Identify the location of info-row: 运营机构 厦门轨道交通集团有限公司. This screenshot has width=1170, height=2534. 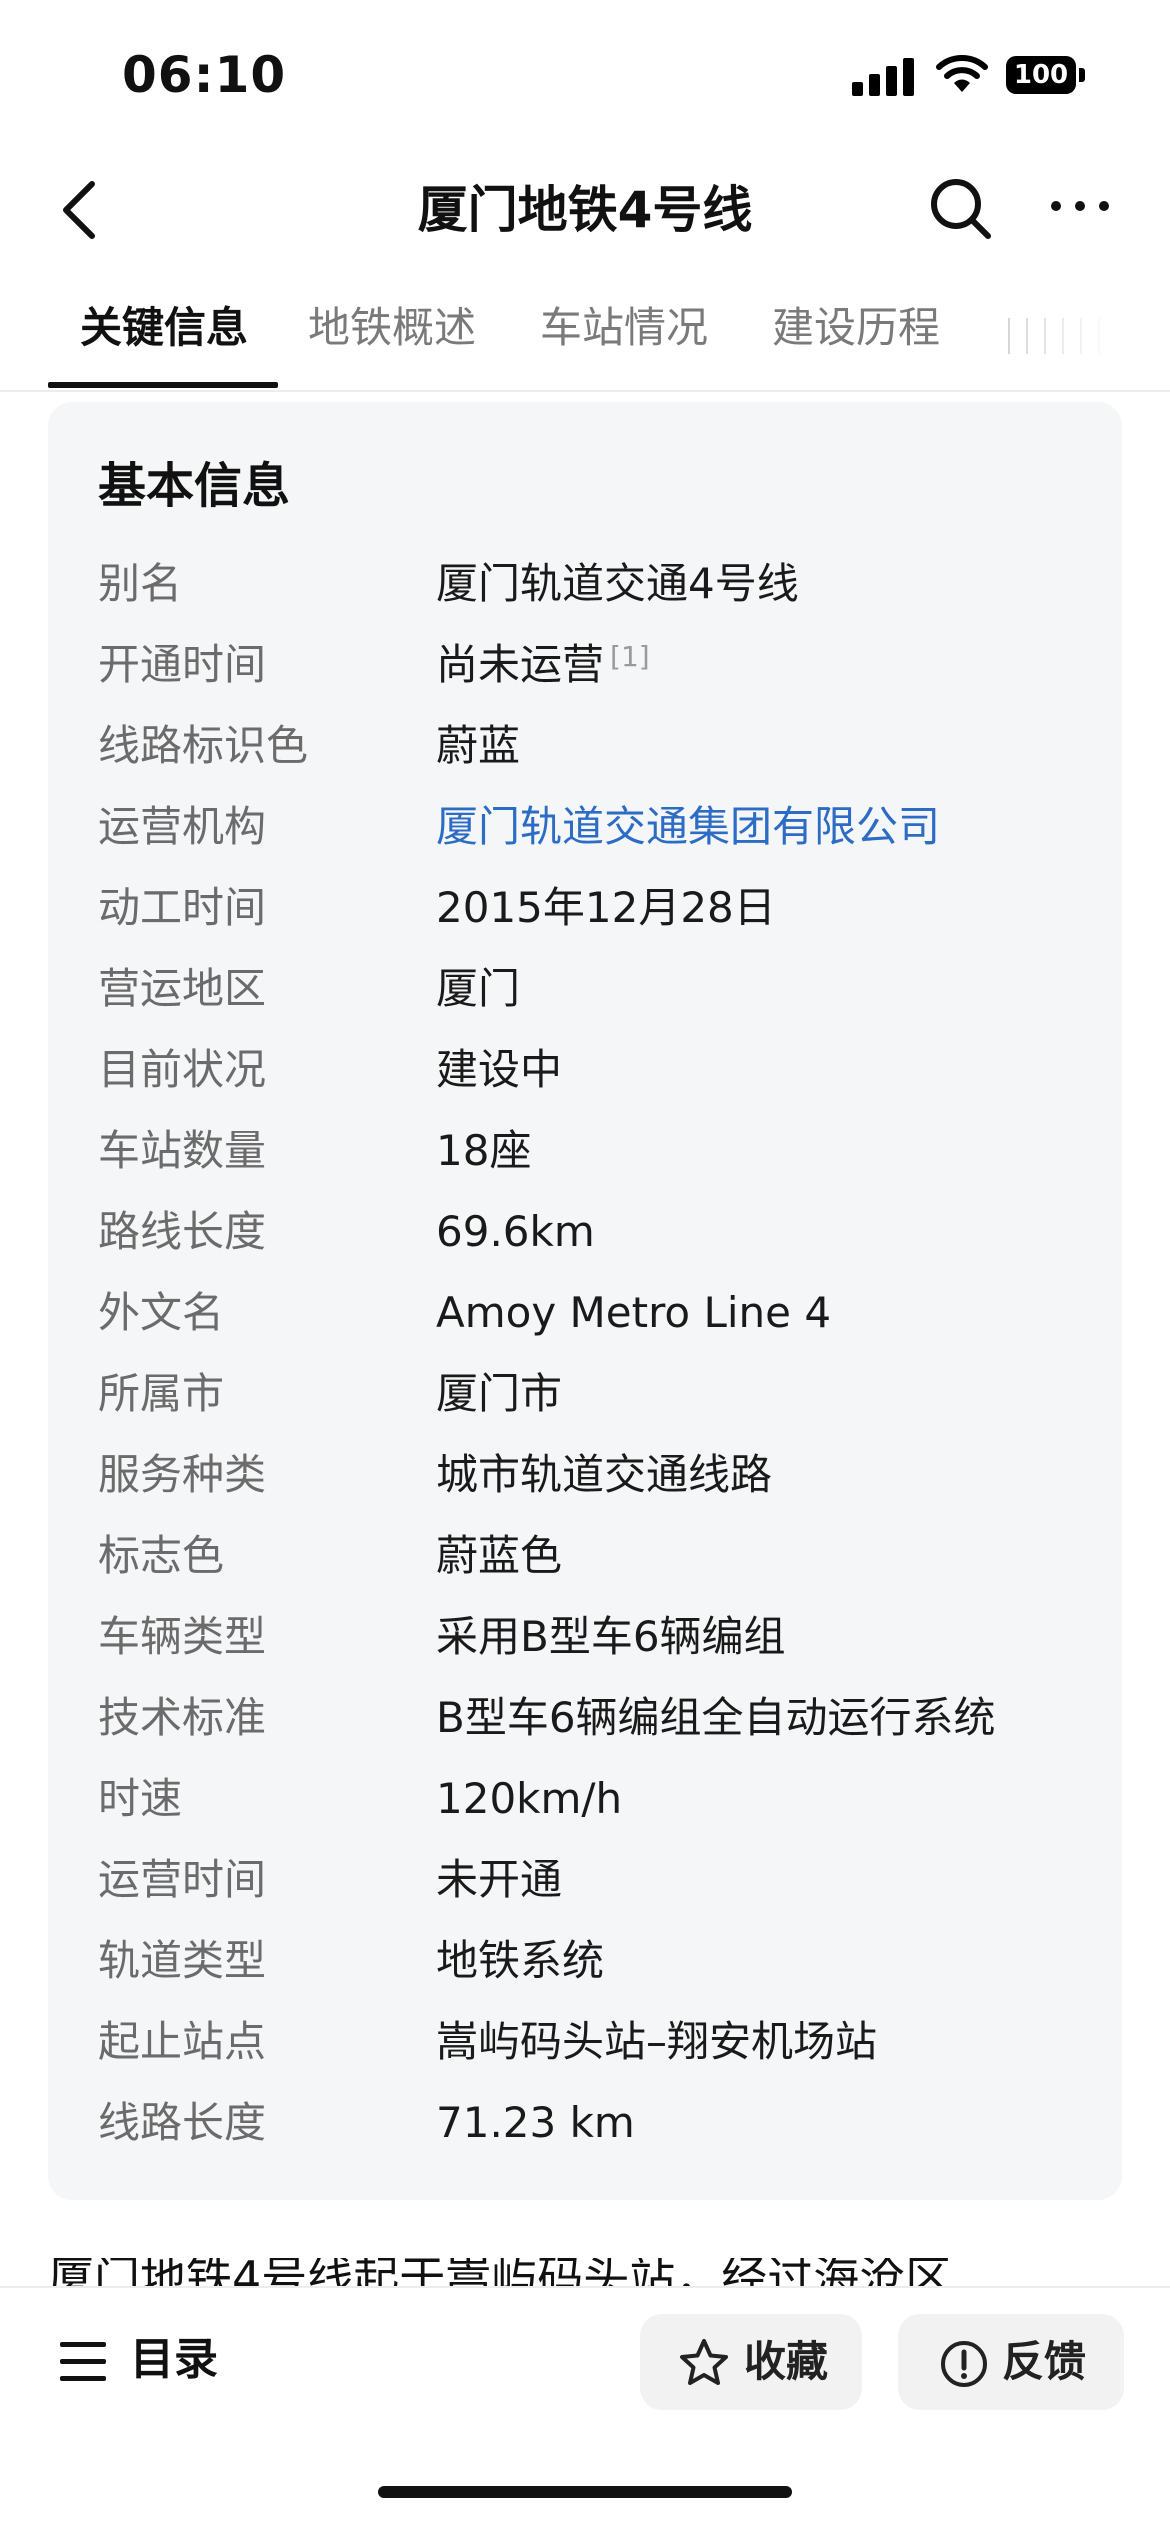
(598, 837).